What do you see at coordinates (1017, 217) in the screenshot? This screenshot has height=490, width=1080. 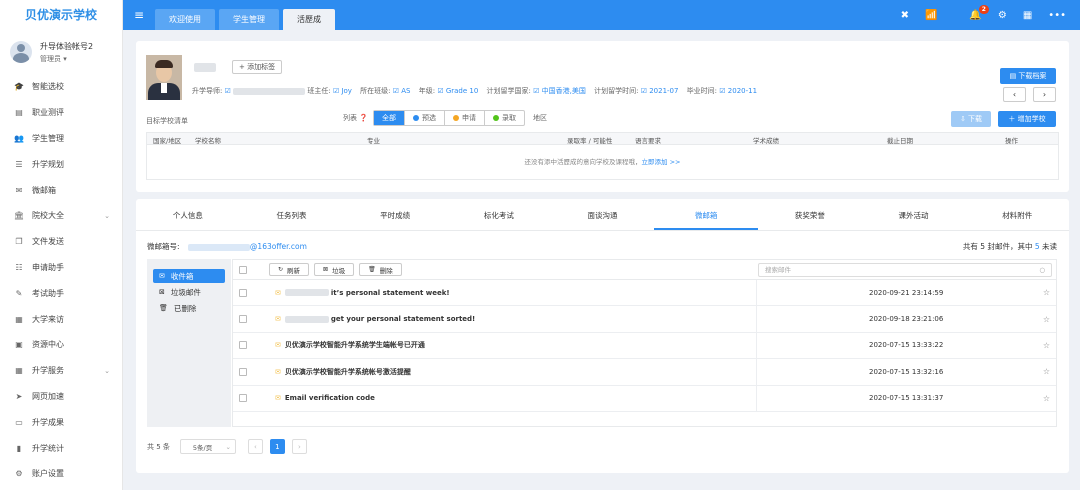 I see `tab-detail-8: 材料附件` at bounding box center [1017, 217].